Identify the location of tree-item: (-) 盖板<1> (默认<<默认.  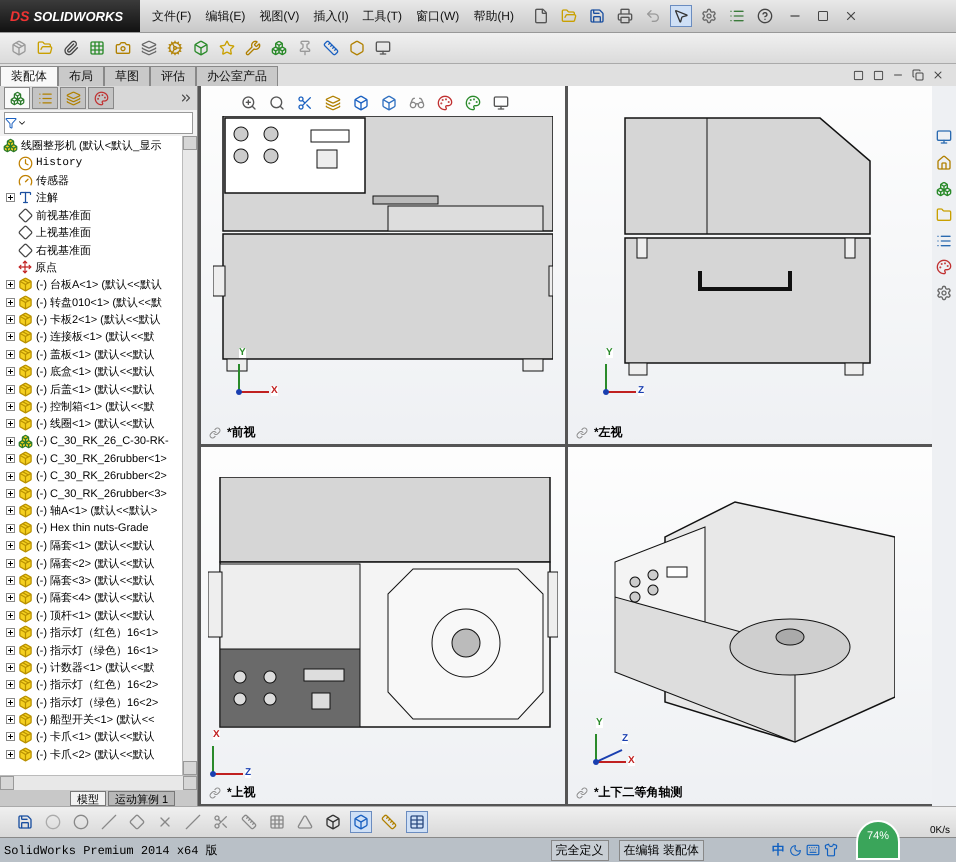
(95, 354).